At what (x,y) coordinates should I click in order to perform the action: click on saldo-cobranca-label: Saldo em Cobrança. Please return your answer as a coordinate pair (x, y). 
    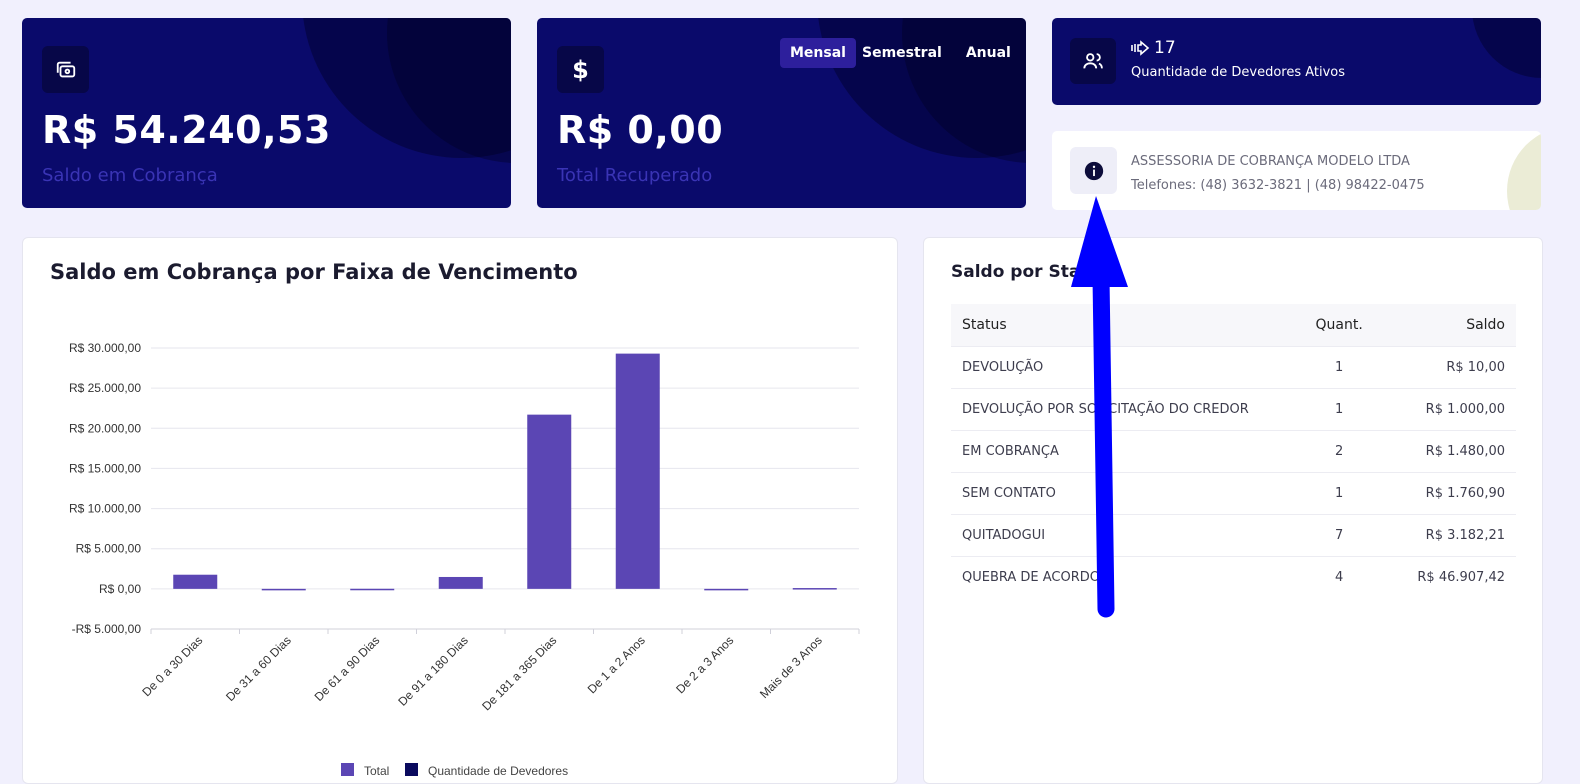
    Looking at the image, I should click on (130, 175).